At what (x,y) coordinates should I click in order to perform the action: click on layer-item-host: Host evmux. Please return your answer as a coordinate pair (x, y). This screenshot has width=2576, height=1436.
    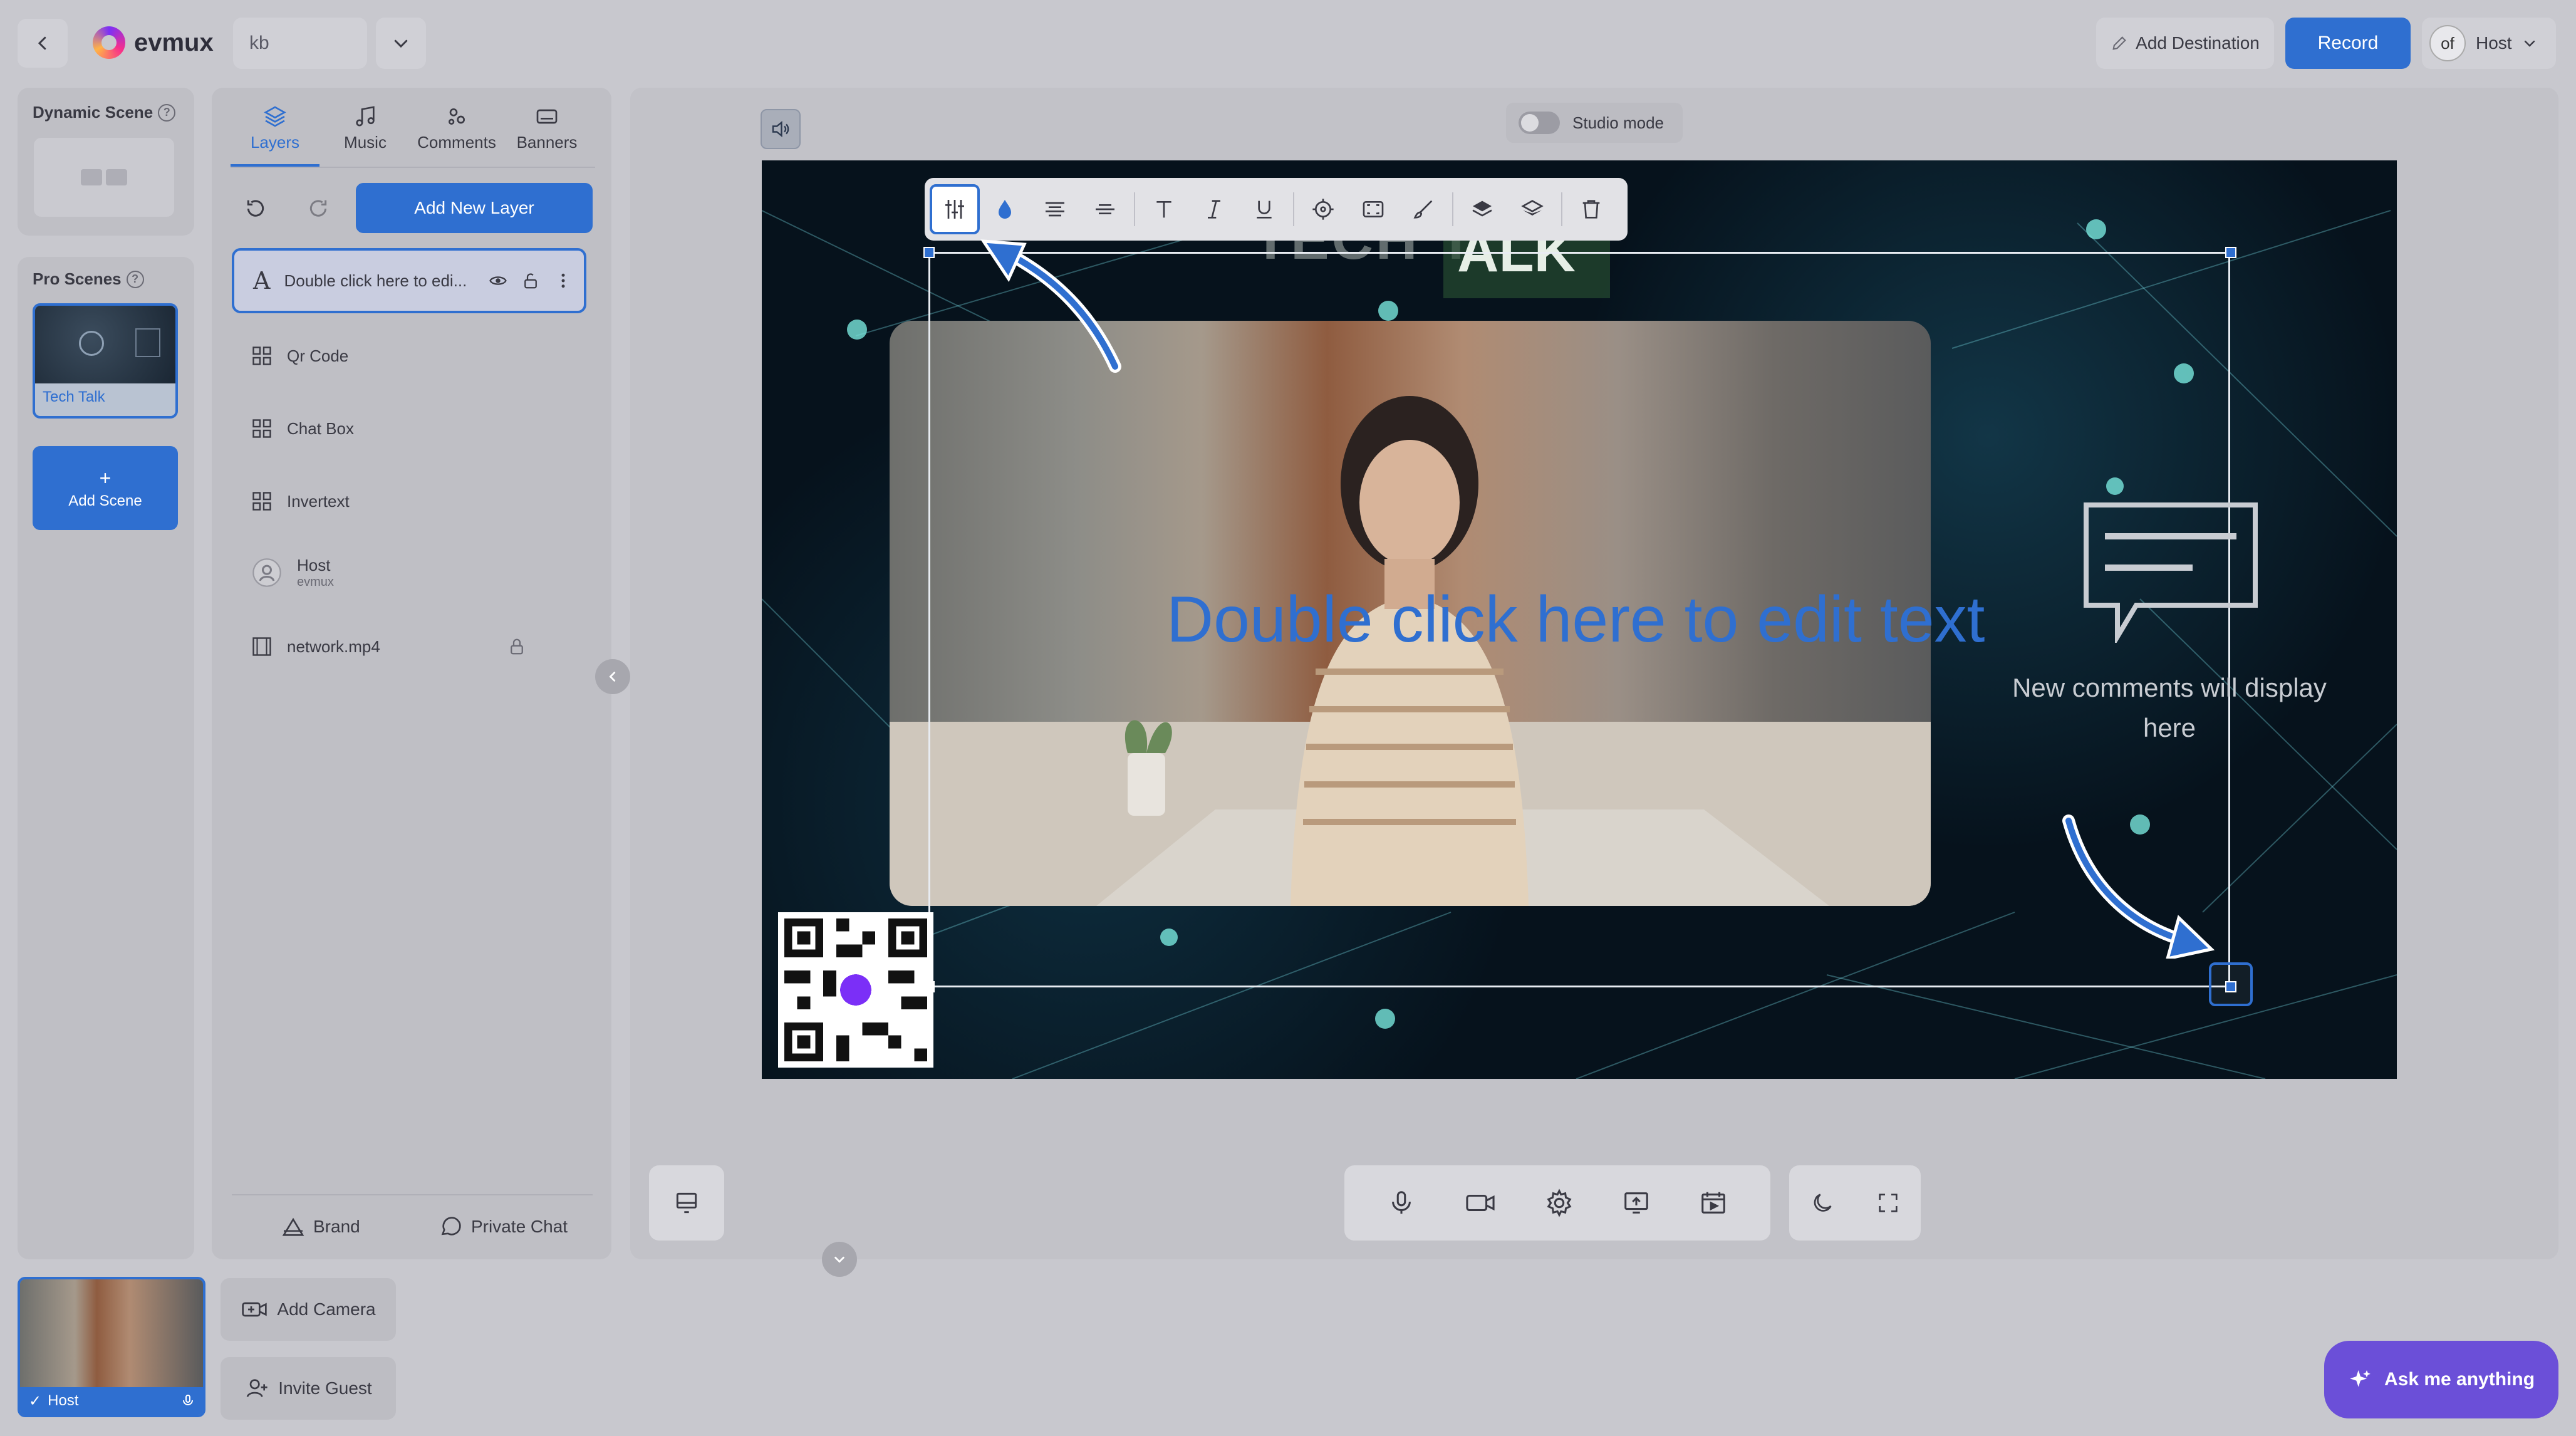
    Looking at the image, I should click on (409, 572).